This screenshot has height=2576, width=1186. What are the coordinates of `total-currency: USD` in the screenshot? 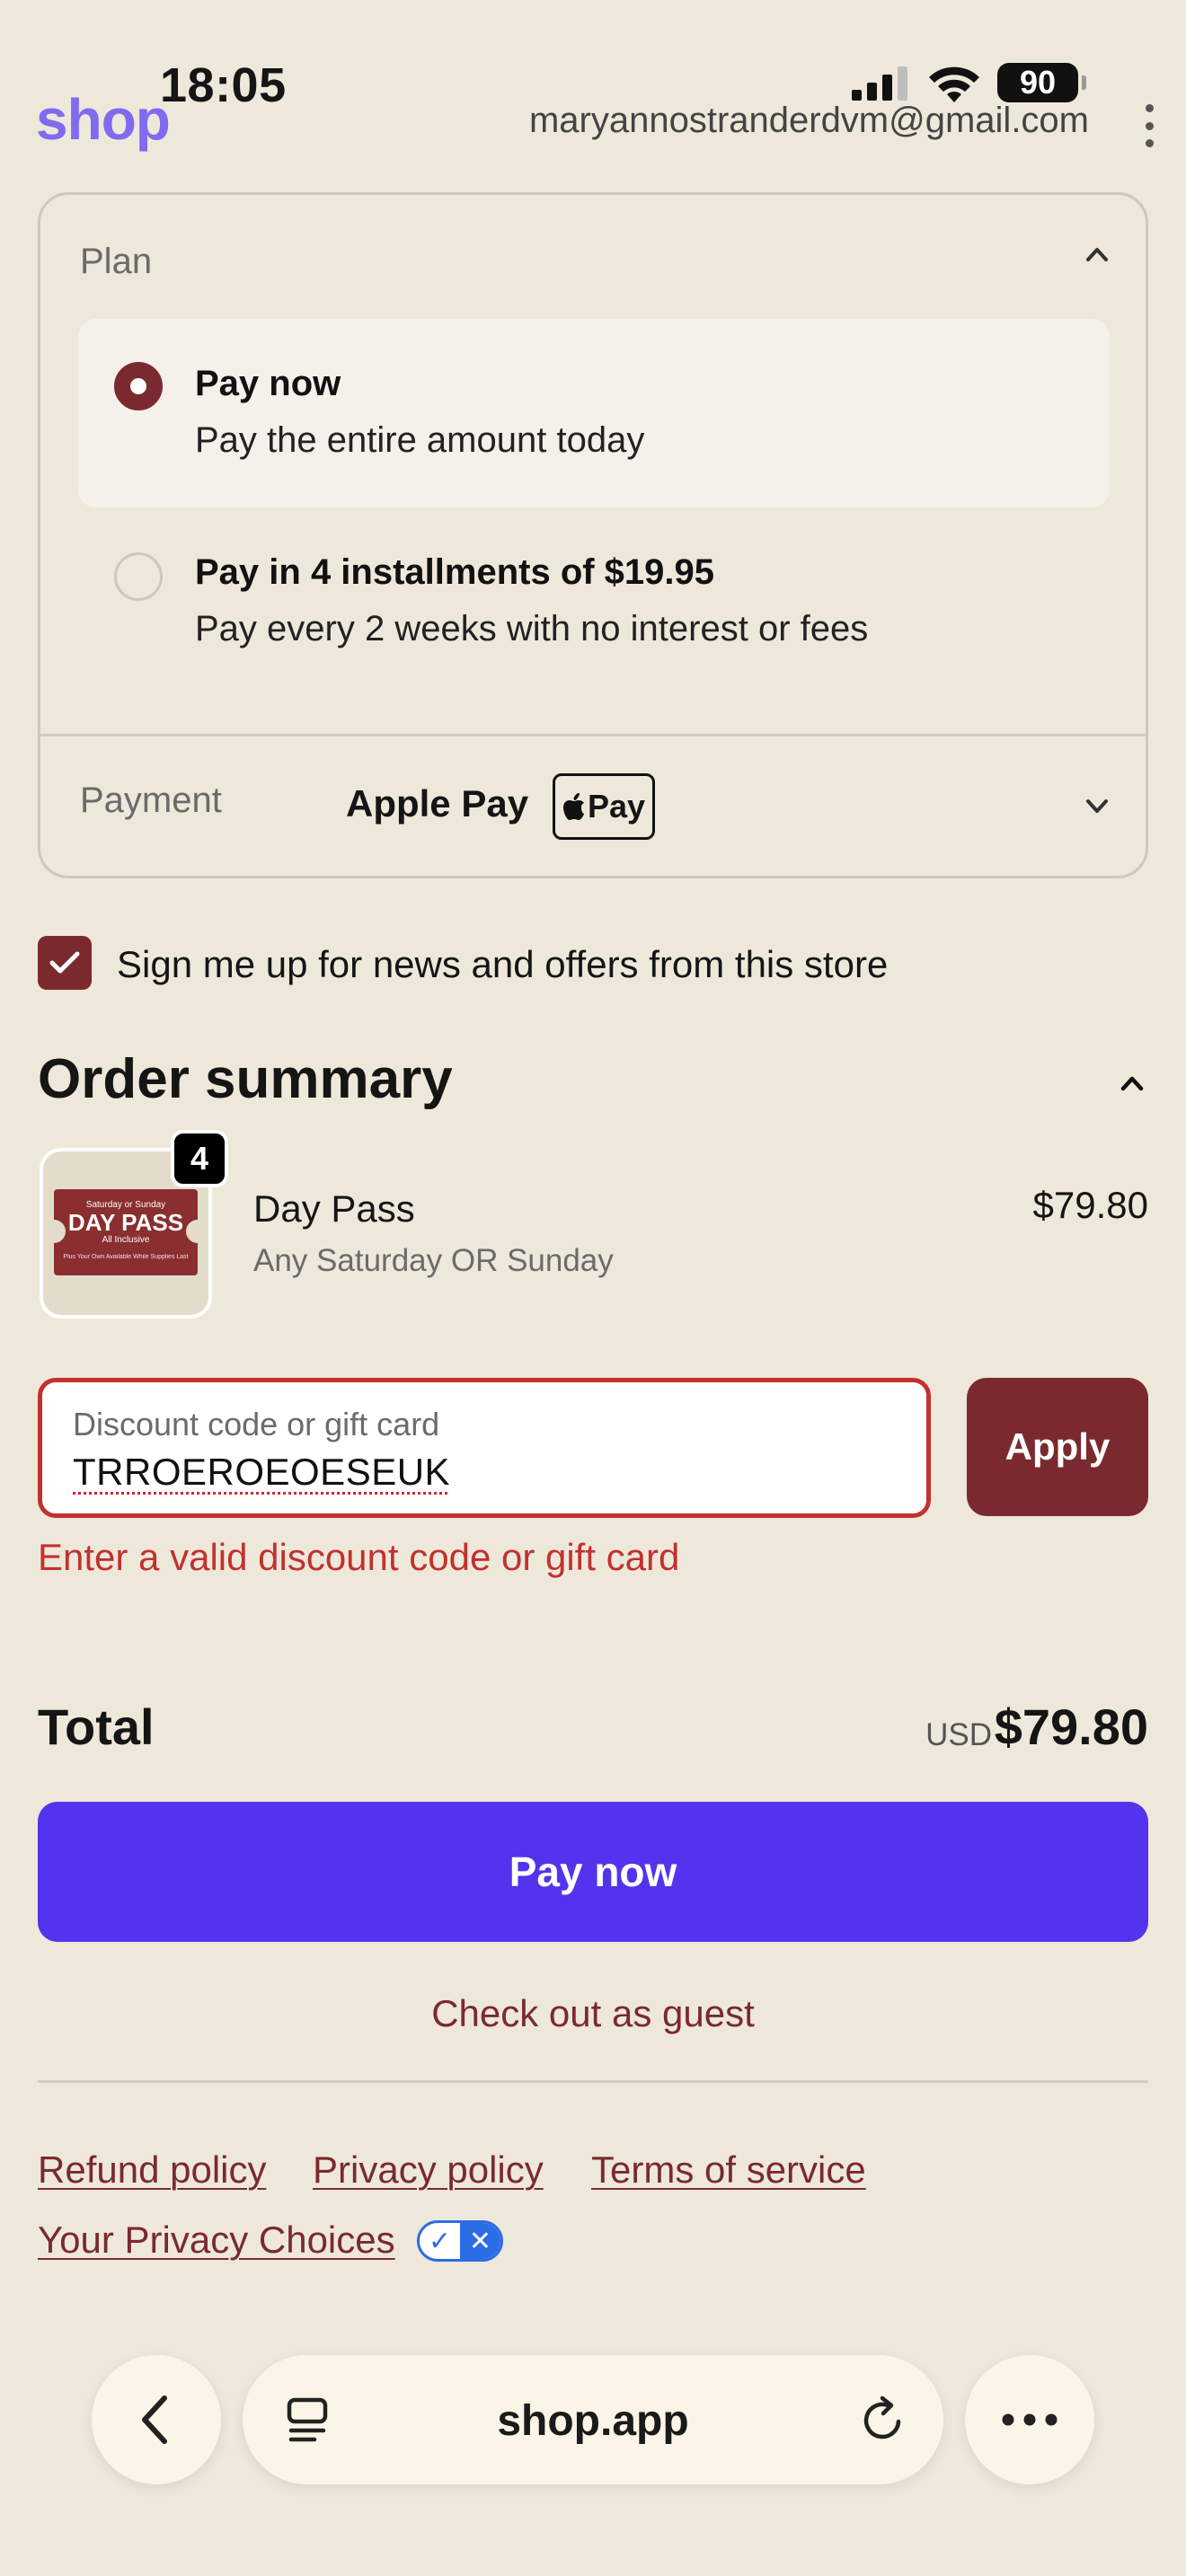 It's located at (958, 1734).